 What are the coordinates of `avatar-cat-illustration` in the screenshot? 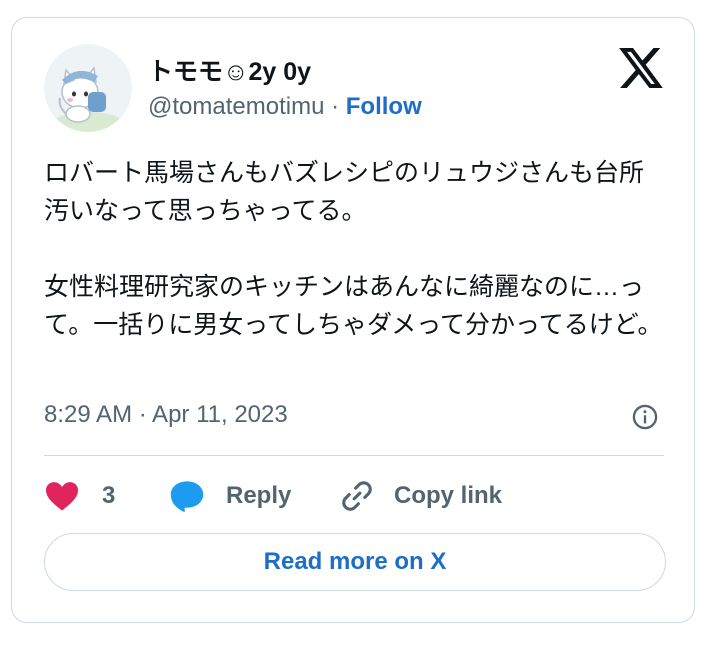 It's located at (88, 99).